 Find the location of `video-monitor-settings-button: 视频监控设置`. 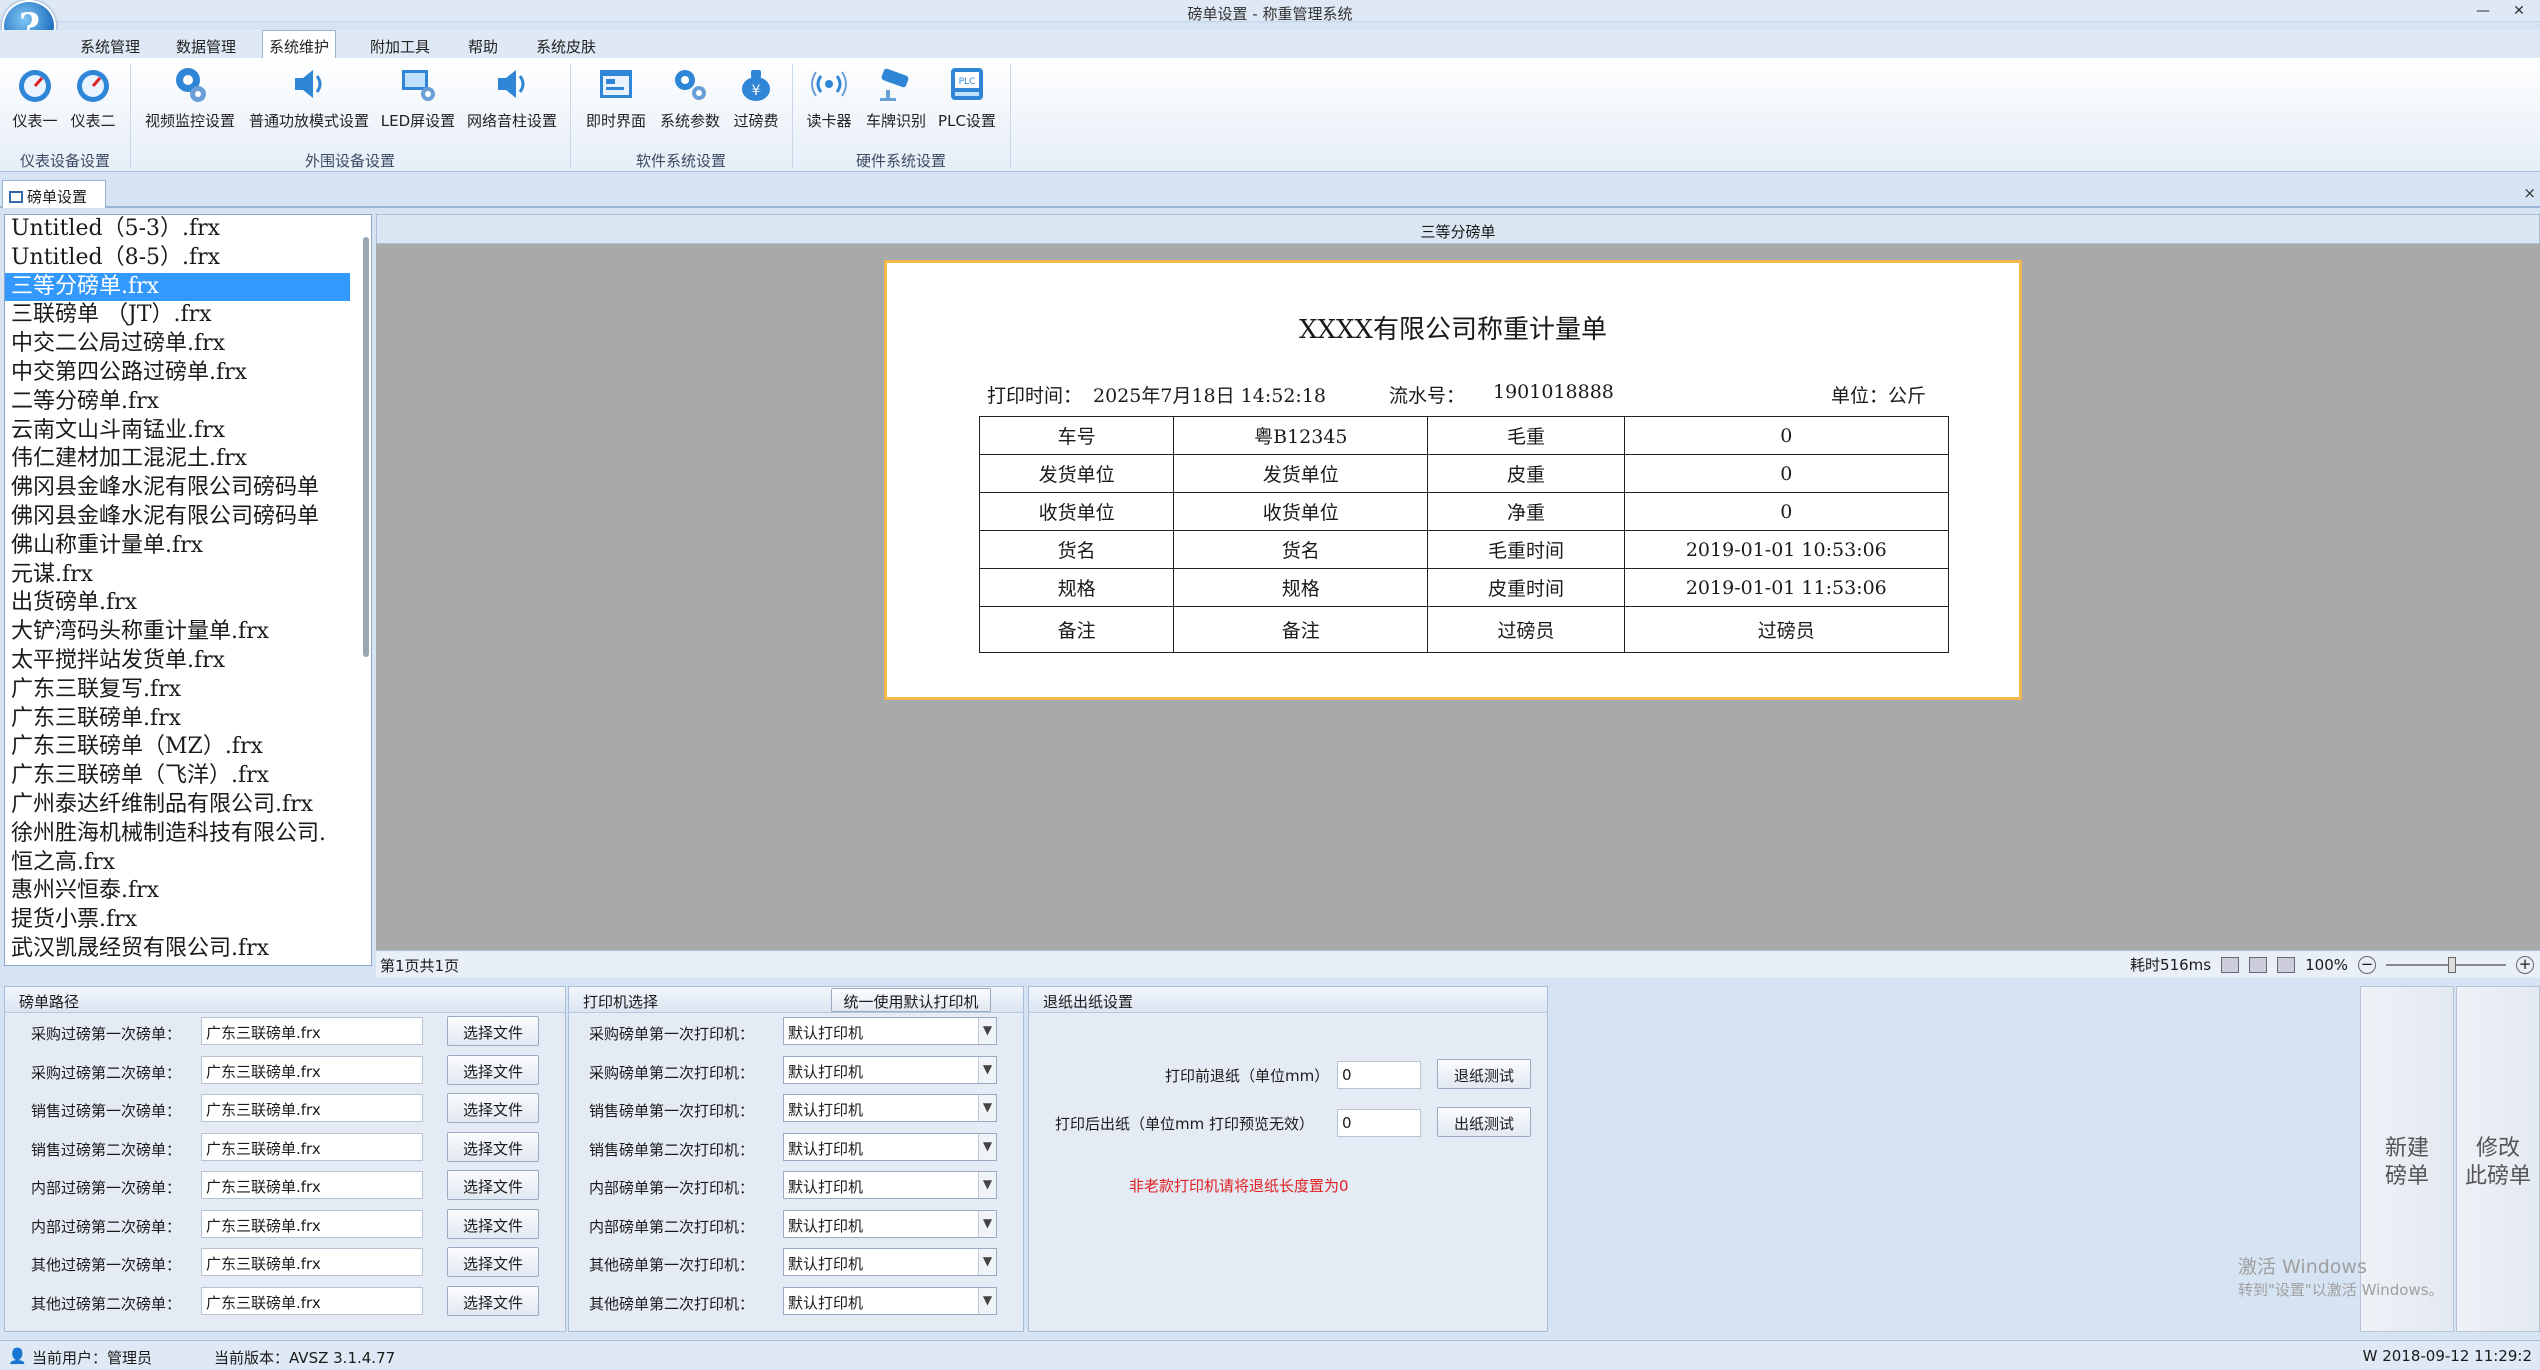

video-monitor-settings-button: 视频监控设置 is located at coordinates (190, 101).